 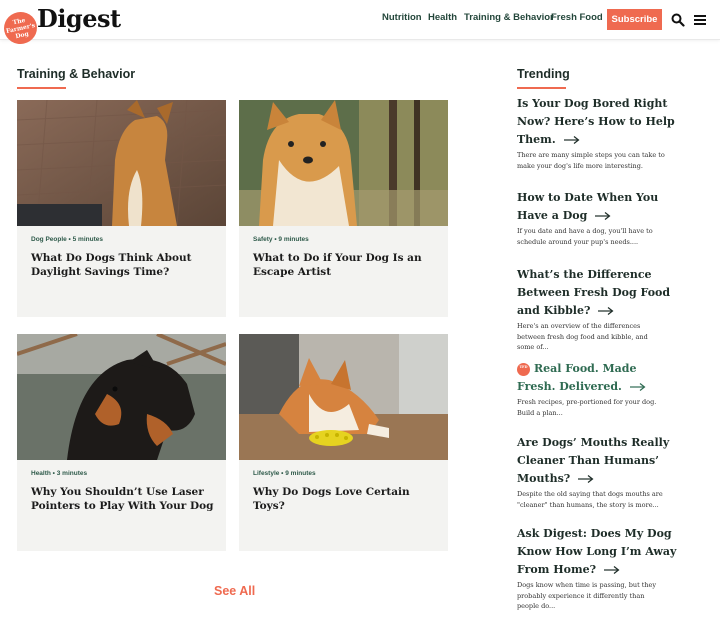 What do you see at coordinates (20, 28) in the screenshot?
I see `farmers-dog-logo: The Farmer's Dog` at bounding box center [20, 28].